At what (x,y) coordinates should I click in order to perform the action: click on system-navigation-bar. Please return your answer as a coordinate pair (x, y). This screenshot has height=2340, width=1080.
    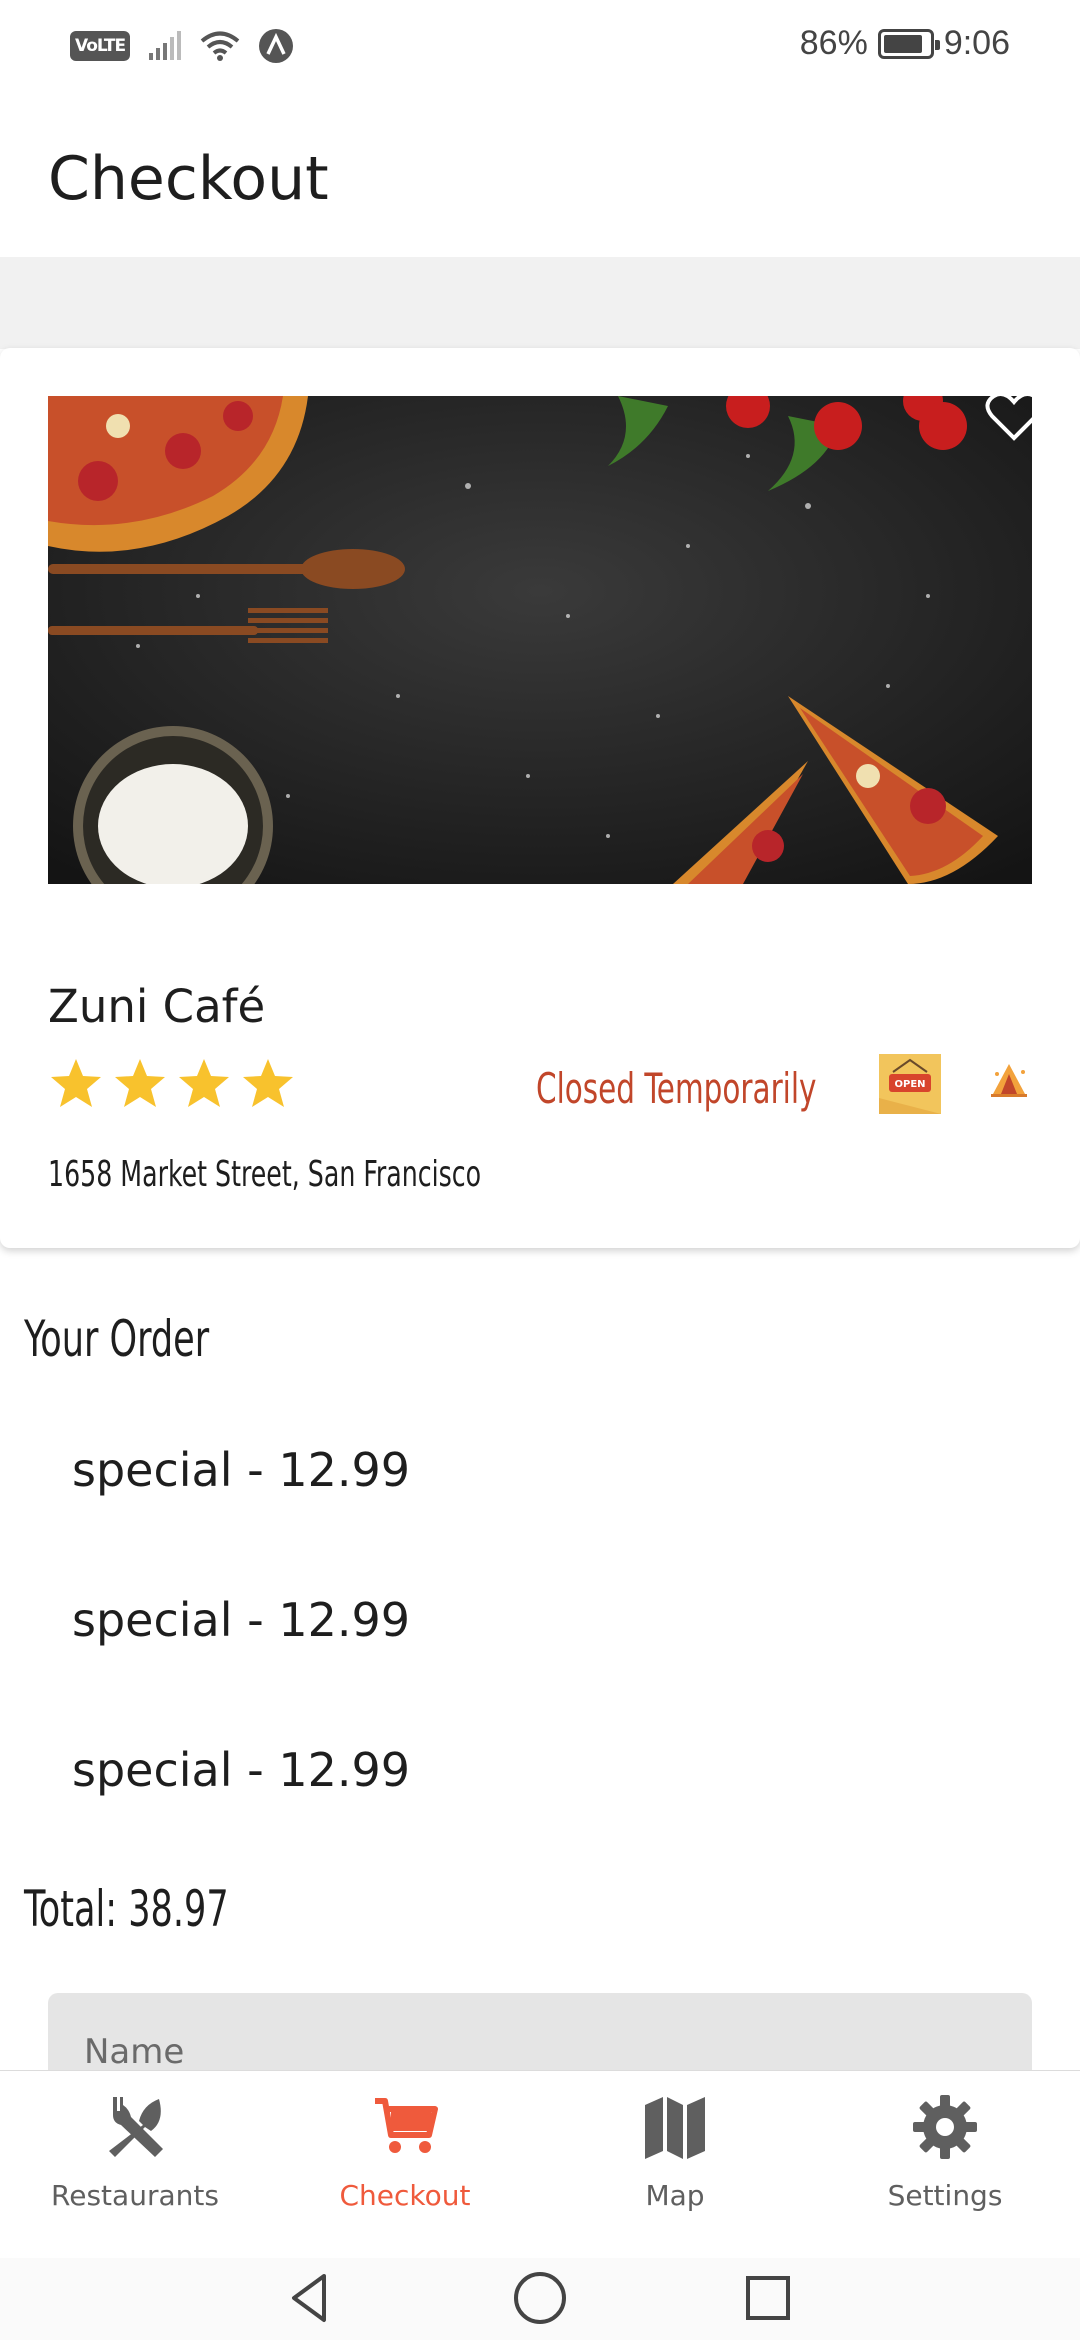
    Looking at the image, I should click on (540, 2299).